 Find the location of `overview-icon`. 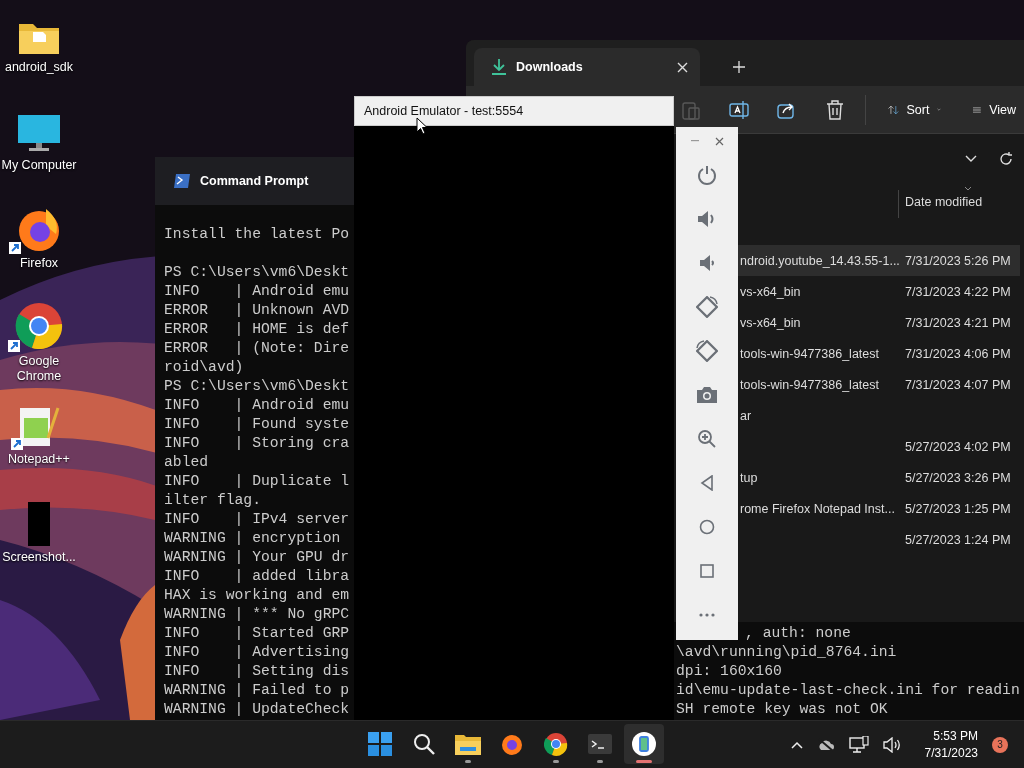

overview-icon is located at coordinates (707, 571).